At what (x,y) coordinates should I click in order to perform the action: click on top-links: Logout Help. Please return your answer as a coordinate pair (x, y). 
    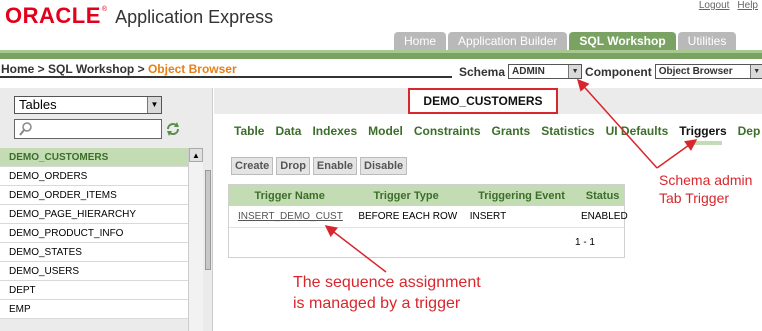
    Looking at the image, I should click on (728, 5).